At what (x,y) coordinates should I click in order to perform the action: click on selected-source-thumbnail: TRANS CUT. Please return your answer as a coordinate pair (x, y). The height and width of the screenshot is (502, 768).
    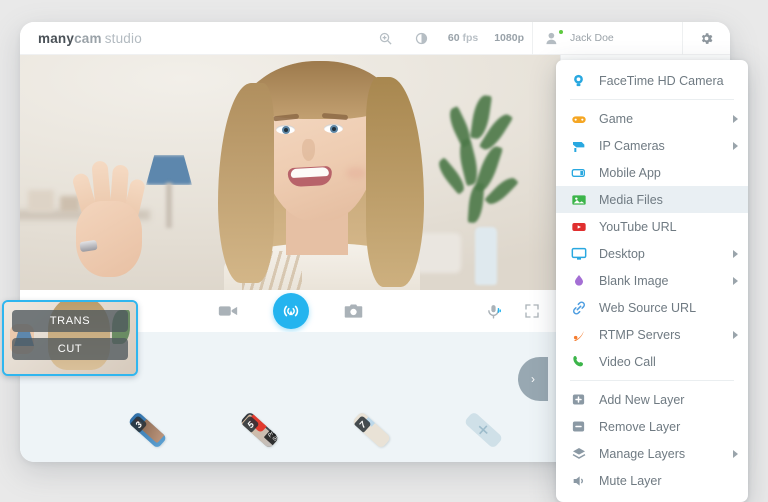
    Looking at the image, I should click on (70, 338).